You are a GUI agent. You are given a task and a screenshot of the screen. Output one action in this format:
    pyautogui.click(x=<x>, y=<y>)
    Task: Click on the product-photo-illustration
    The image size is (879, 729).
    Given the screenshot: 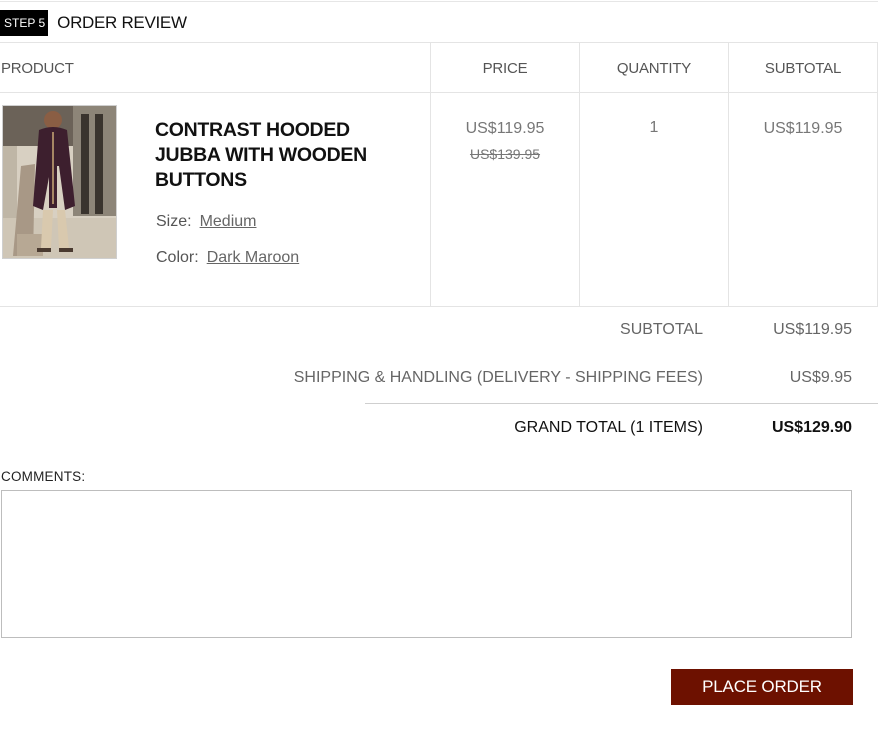 What is the action you would take?
    pyautogui.click(x=59, y=182)
    